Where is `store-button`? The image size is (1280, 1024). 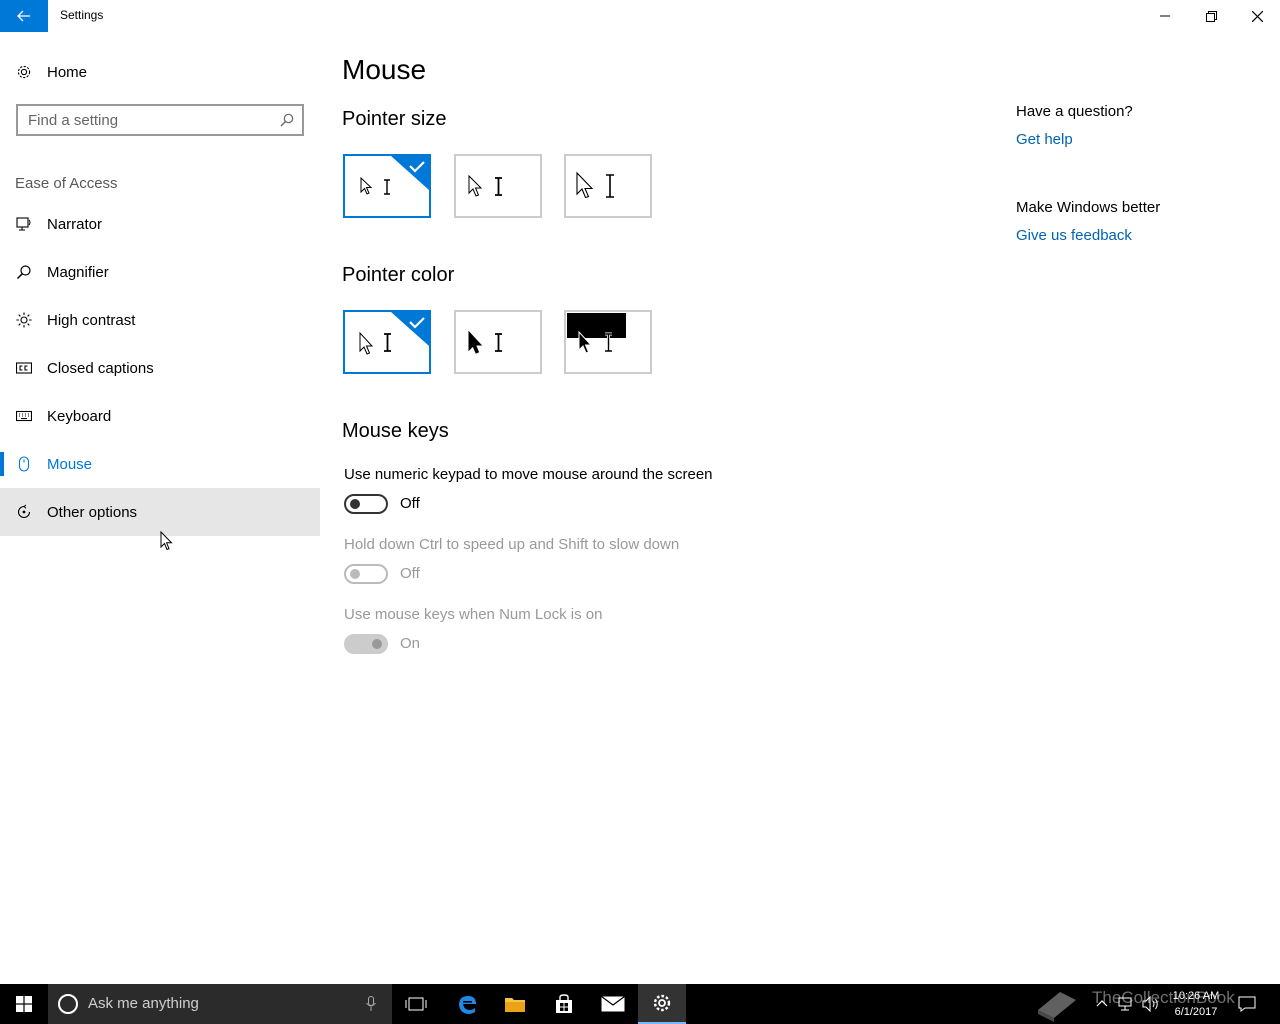 store-button is located at coordinates (564, 1004).